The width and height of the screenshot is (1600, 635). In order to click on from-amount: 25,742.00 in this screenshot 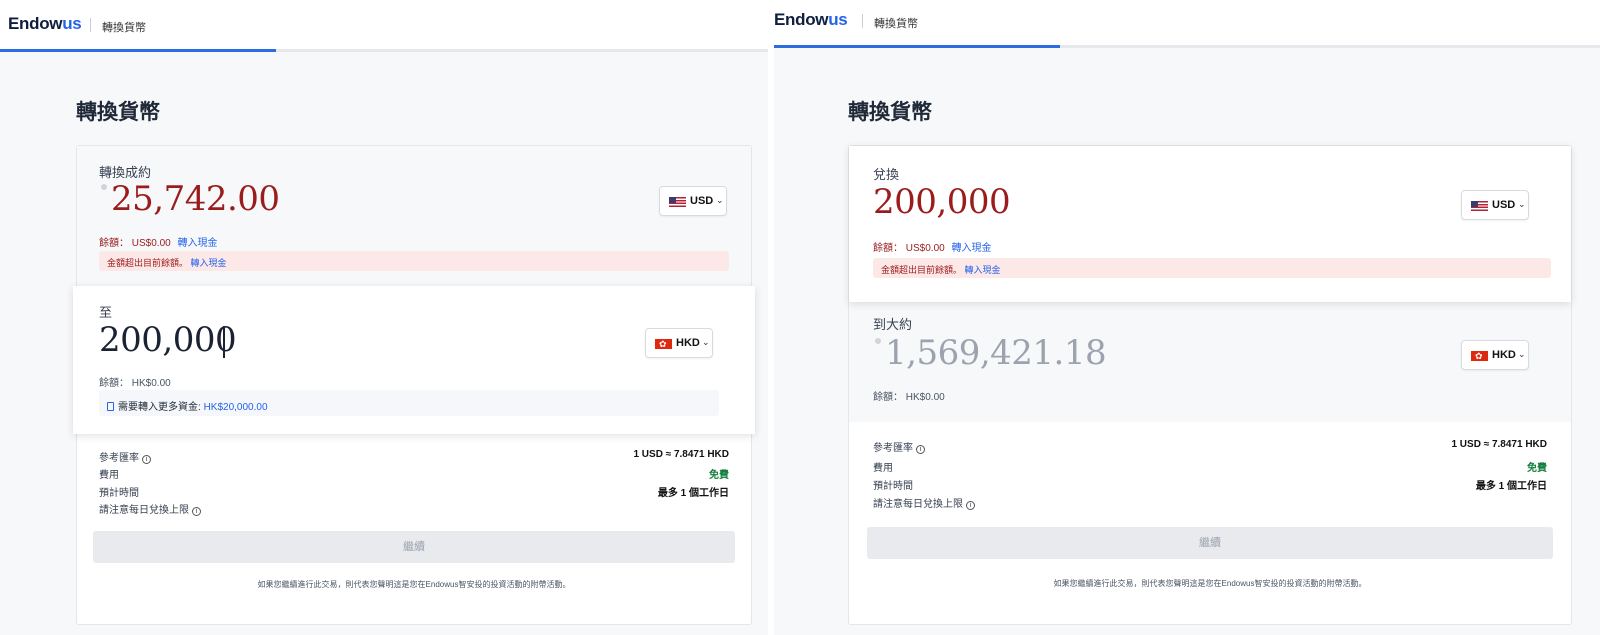, I will do `click(195, 199)`.